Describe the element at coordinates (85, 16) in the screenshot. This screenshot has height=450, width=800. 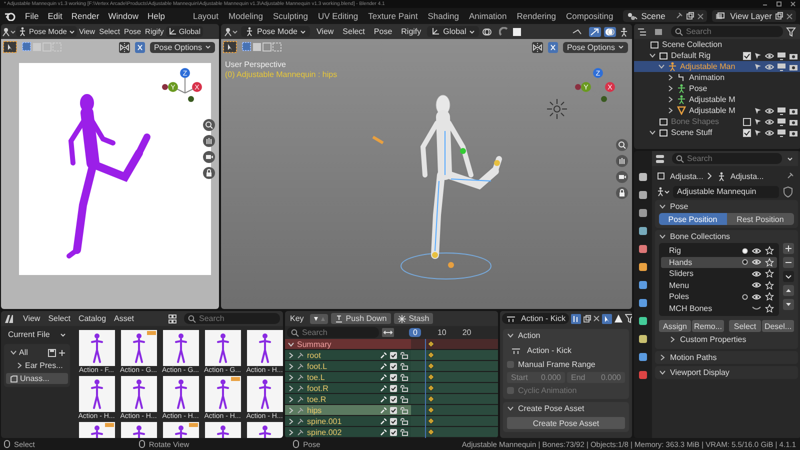
I see `menu-item: Render` at that location.